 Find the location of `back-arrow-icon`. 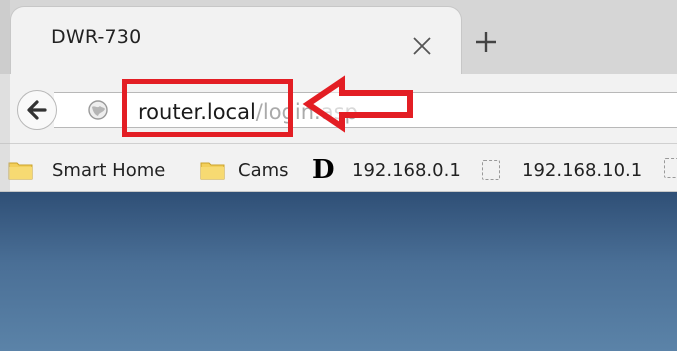

back-arrow-icon is located at coordinates (37, 110).